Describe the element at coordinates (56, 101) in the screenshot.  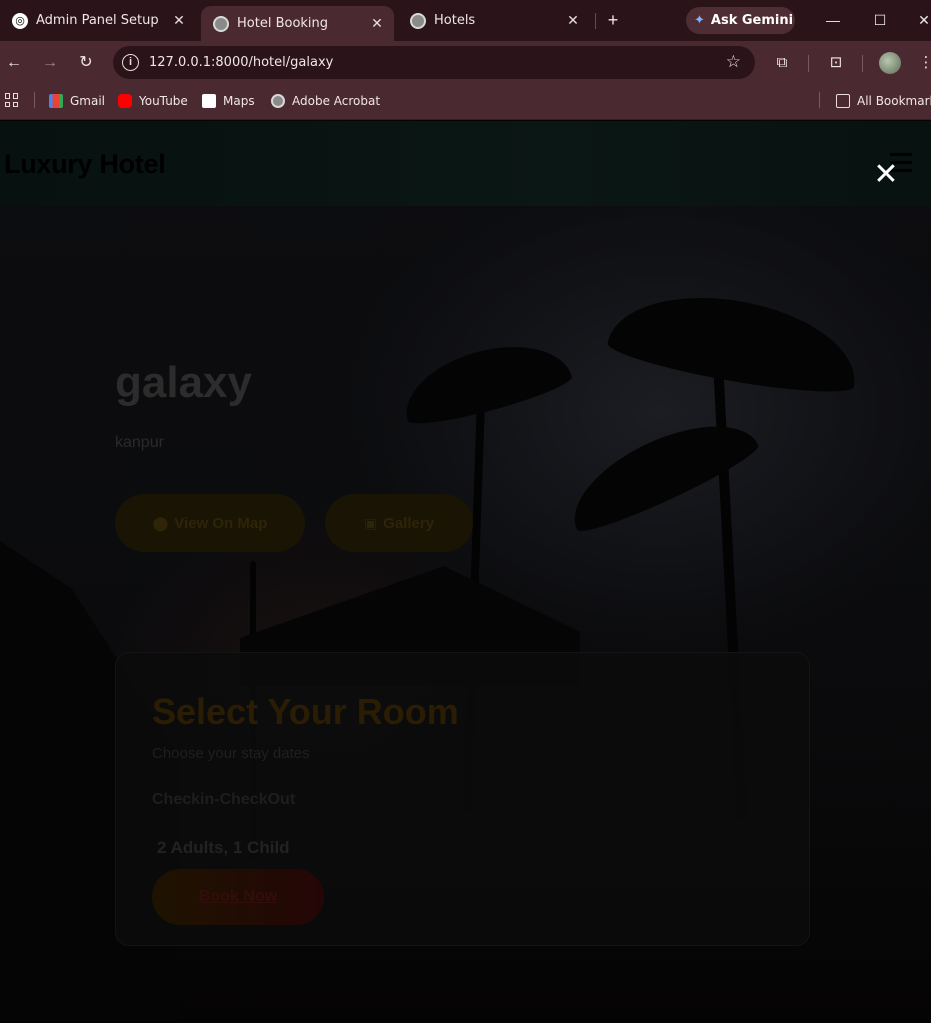
I see `gmail-icon` at that location.